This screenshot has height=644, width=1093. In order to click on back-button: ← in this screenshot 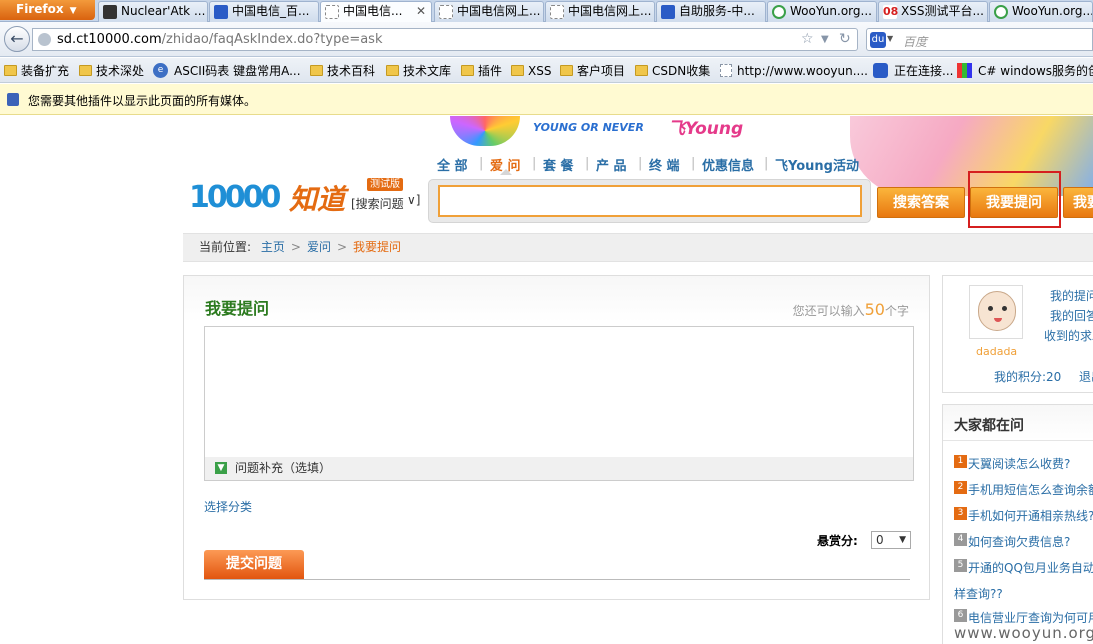, I will do `click(17, 39)`.